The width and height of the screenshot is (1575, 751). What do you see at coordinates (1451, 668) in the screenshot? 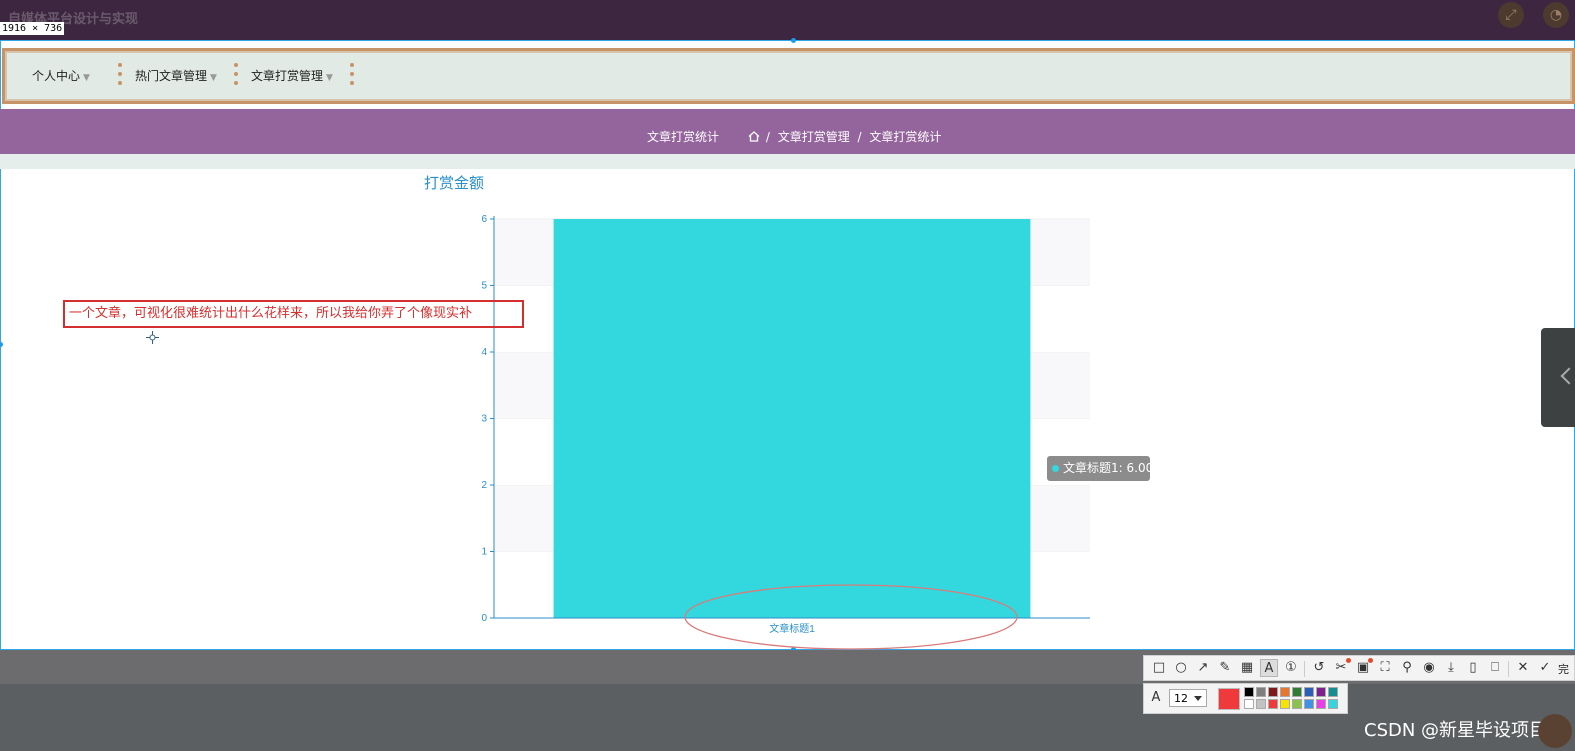
I see `download-icon: ⤓` at bounding box center [1451, 668].